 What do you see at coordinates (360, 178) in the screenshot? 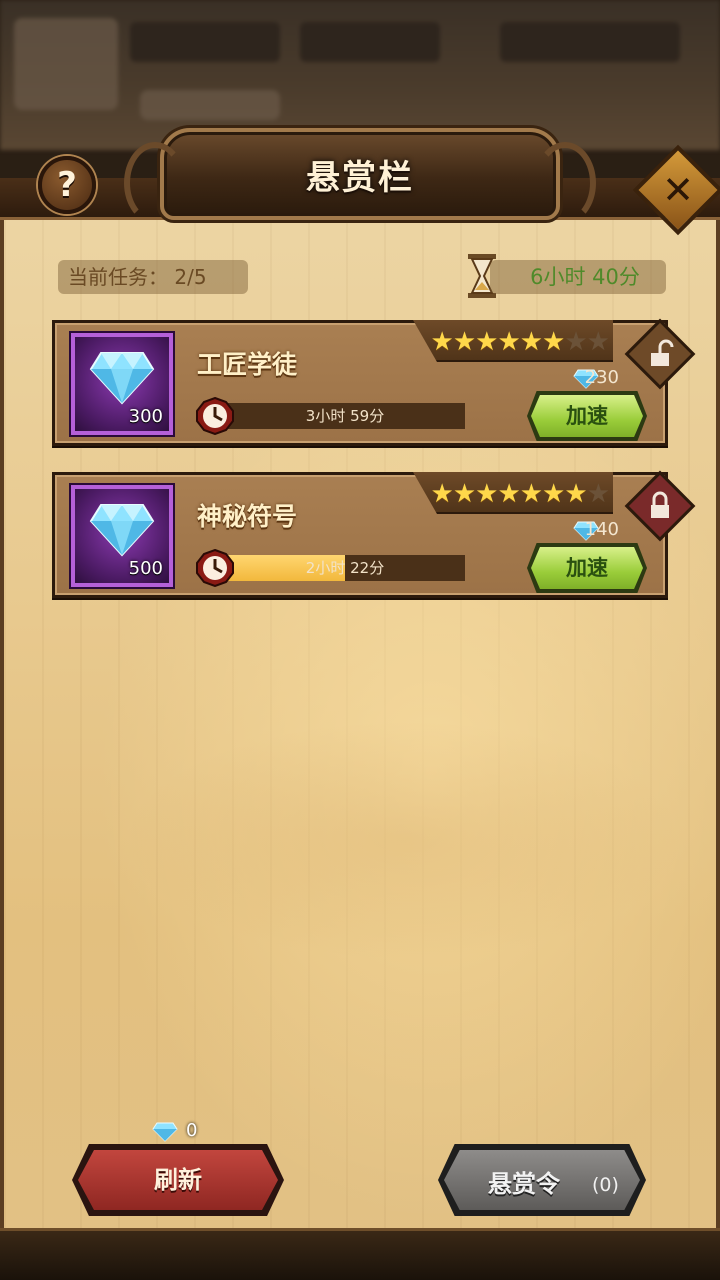
I see `panel-title: 悬赏栏` at bounding box center [360, 178].